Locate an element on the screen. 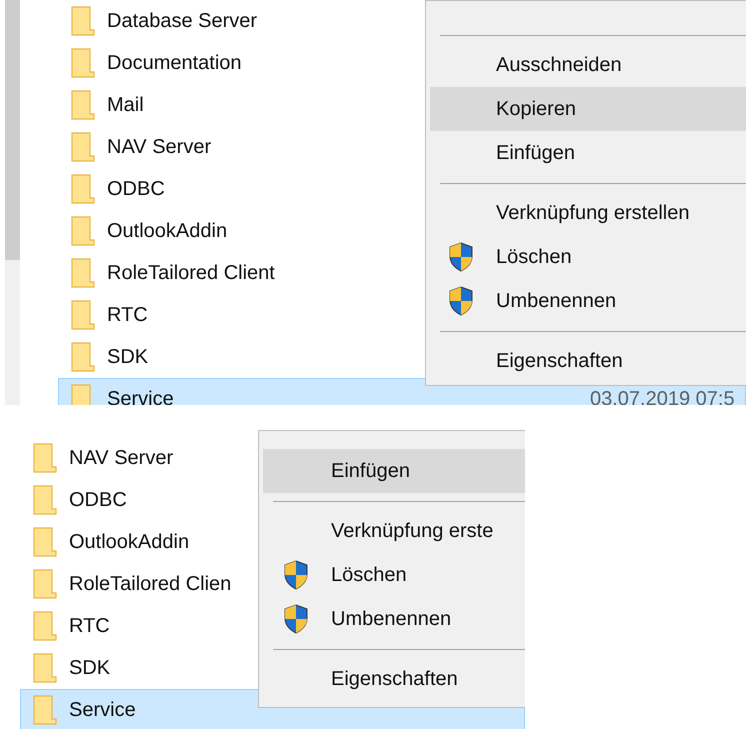 This screenshot has height=729, width=746. folder-name: Mail is located at coordinates (125, 105).